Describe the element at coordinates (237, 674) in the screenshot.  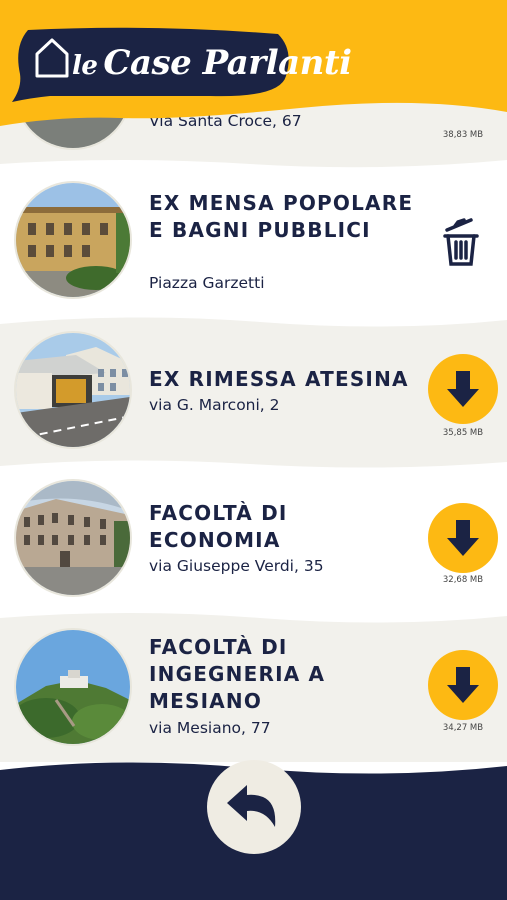
I see `item-title: FACOLTÀ DI INGEGNERIA A MESIANO` at that location.